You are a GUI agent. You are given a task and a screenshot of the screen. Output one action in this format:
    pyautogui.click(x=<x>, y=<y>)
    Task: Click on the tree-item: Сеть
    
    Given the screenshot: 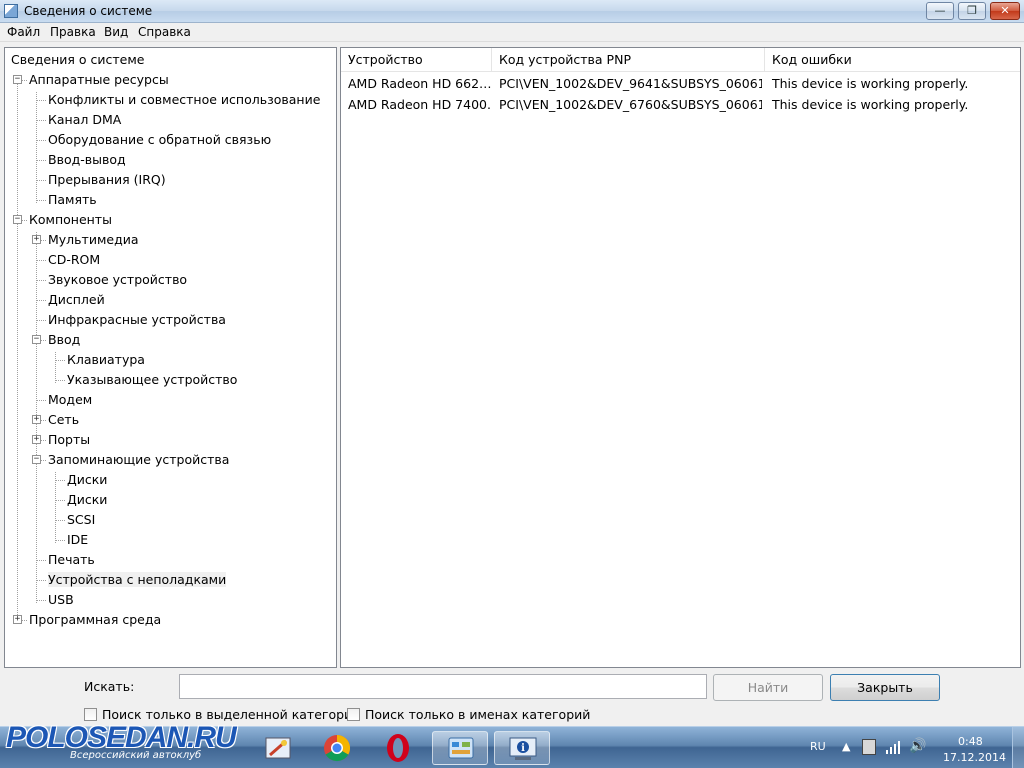 What is the action you would take?
    pyautogui.click(x=63, y=420)
    